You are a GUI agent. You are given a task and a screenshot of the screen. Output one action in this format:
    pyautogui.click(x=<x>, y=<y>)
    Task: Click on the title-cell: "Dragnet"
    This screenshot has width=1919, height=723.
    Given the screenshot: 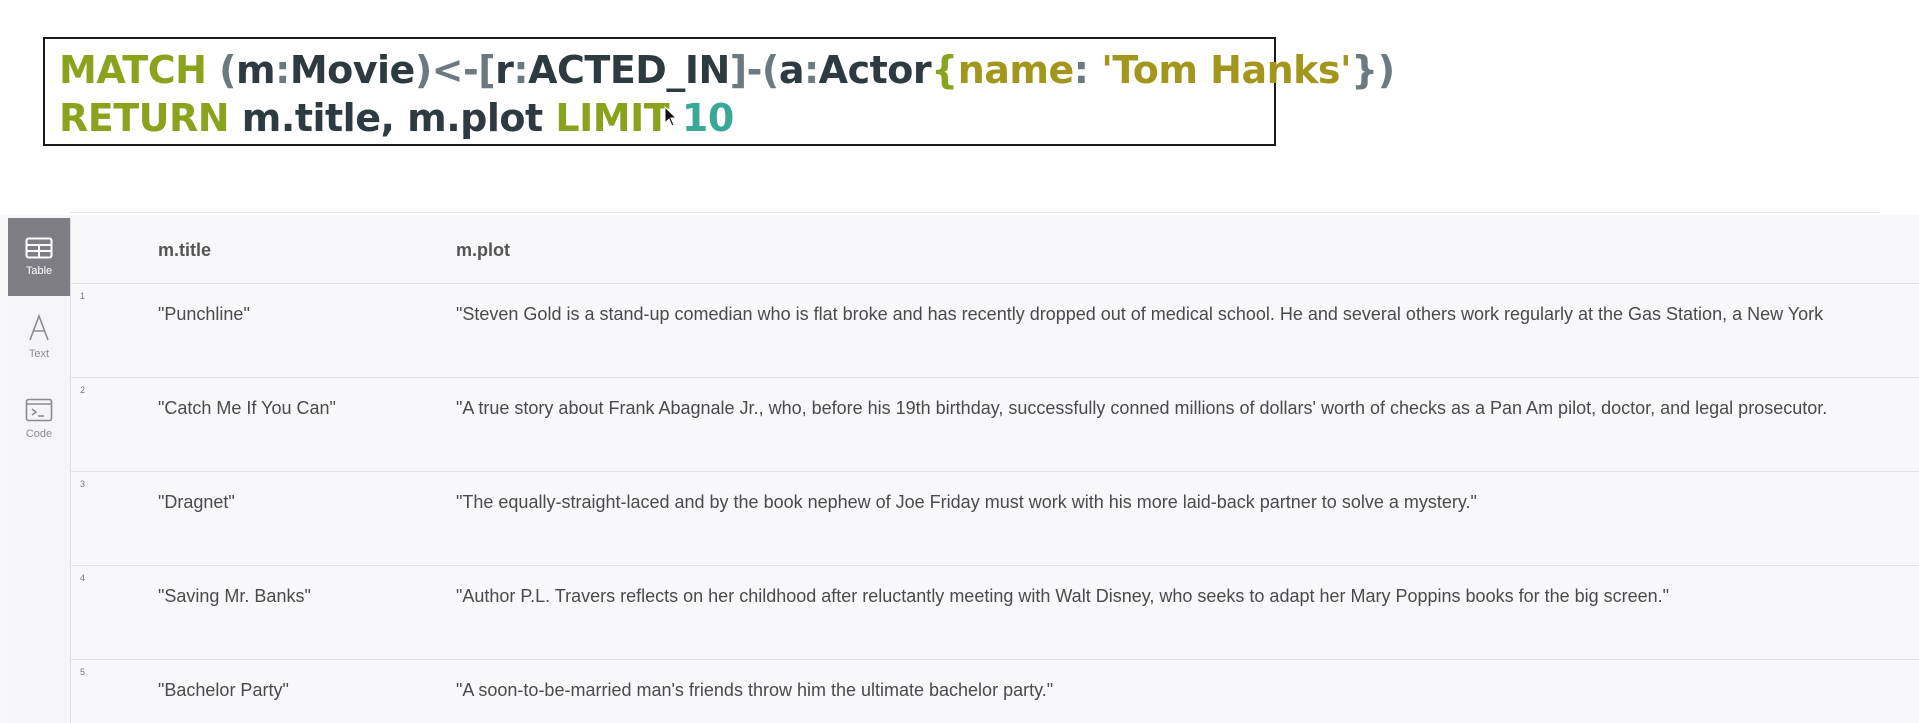 What is the action you would take?
    pyautogui.click(x=196, y=502)
    